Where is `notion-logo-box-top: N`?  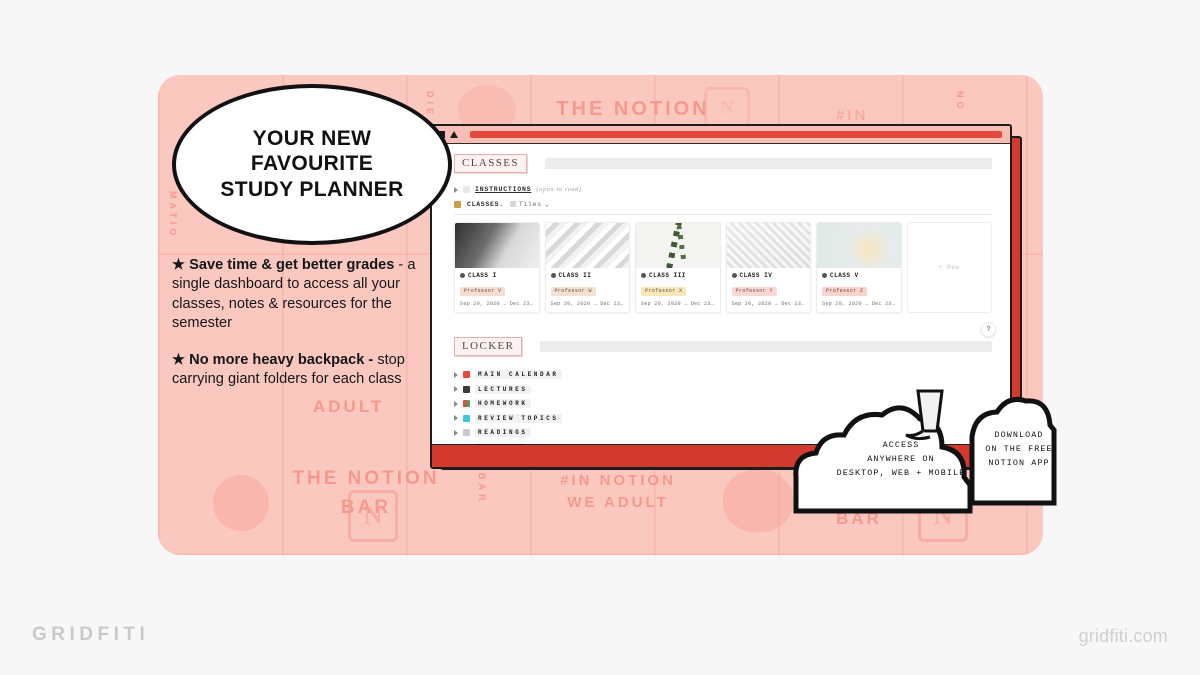 notion-logo-box-top: N is located at coordinates (727, 107).